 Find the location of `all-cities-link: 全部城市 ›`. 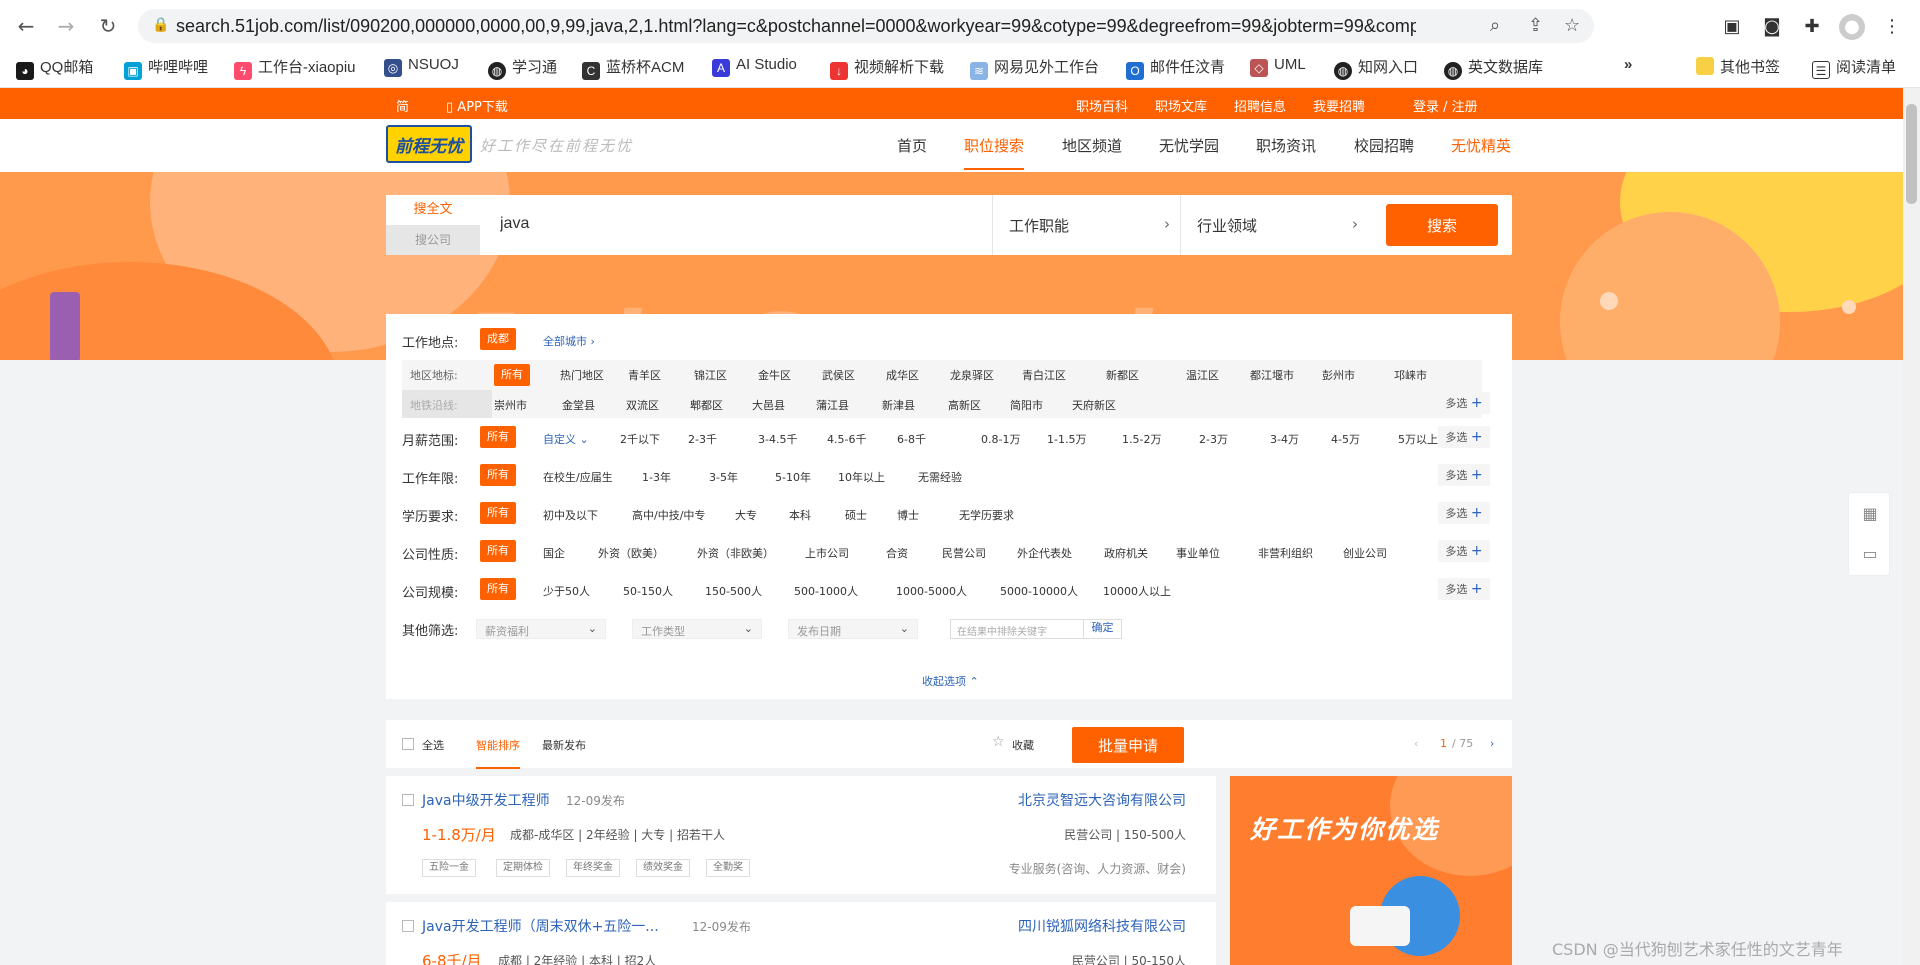

all-cities-link: 全部城市 › is located at coordinates (569, 341).